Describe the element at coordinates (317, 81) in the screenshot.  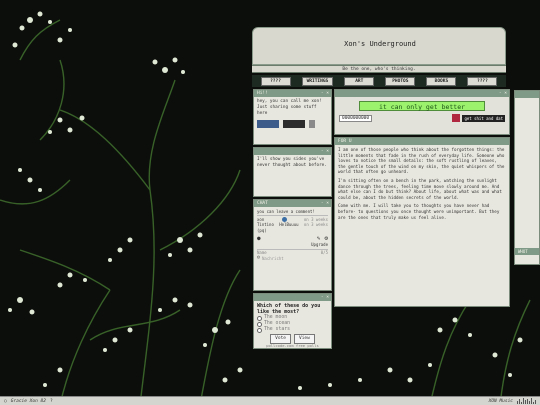
I see `nav-item-writings: WRITINGS` at that location.